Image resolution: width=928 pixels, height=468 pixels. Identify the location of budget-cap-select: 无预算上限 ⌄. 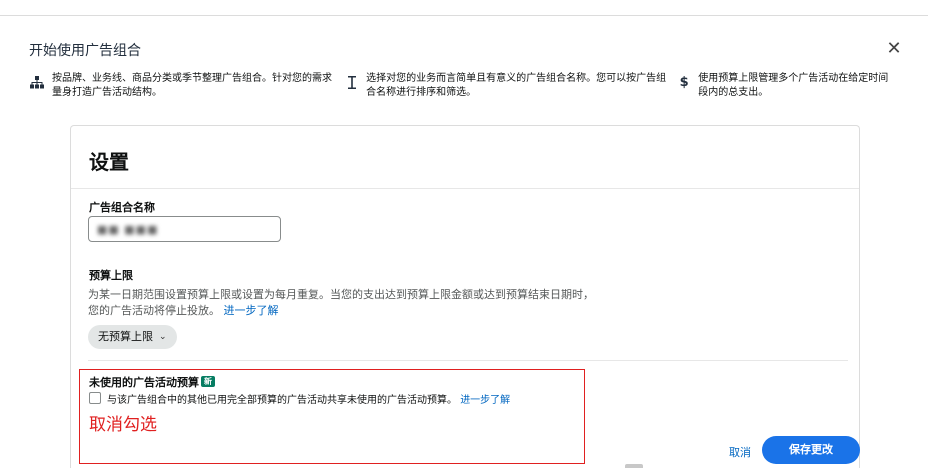
(132, 337).